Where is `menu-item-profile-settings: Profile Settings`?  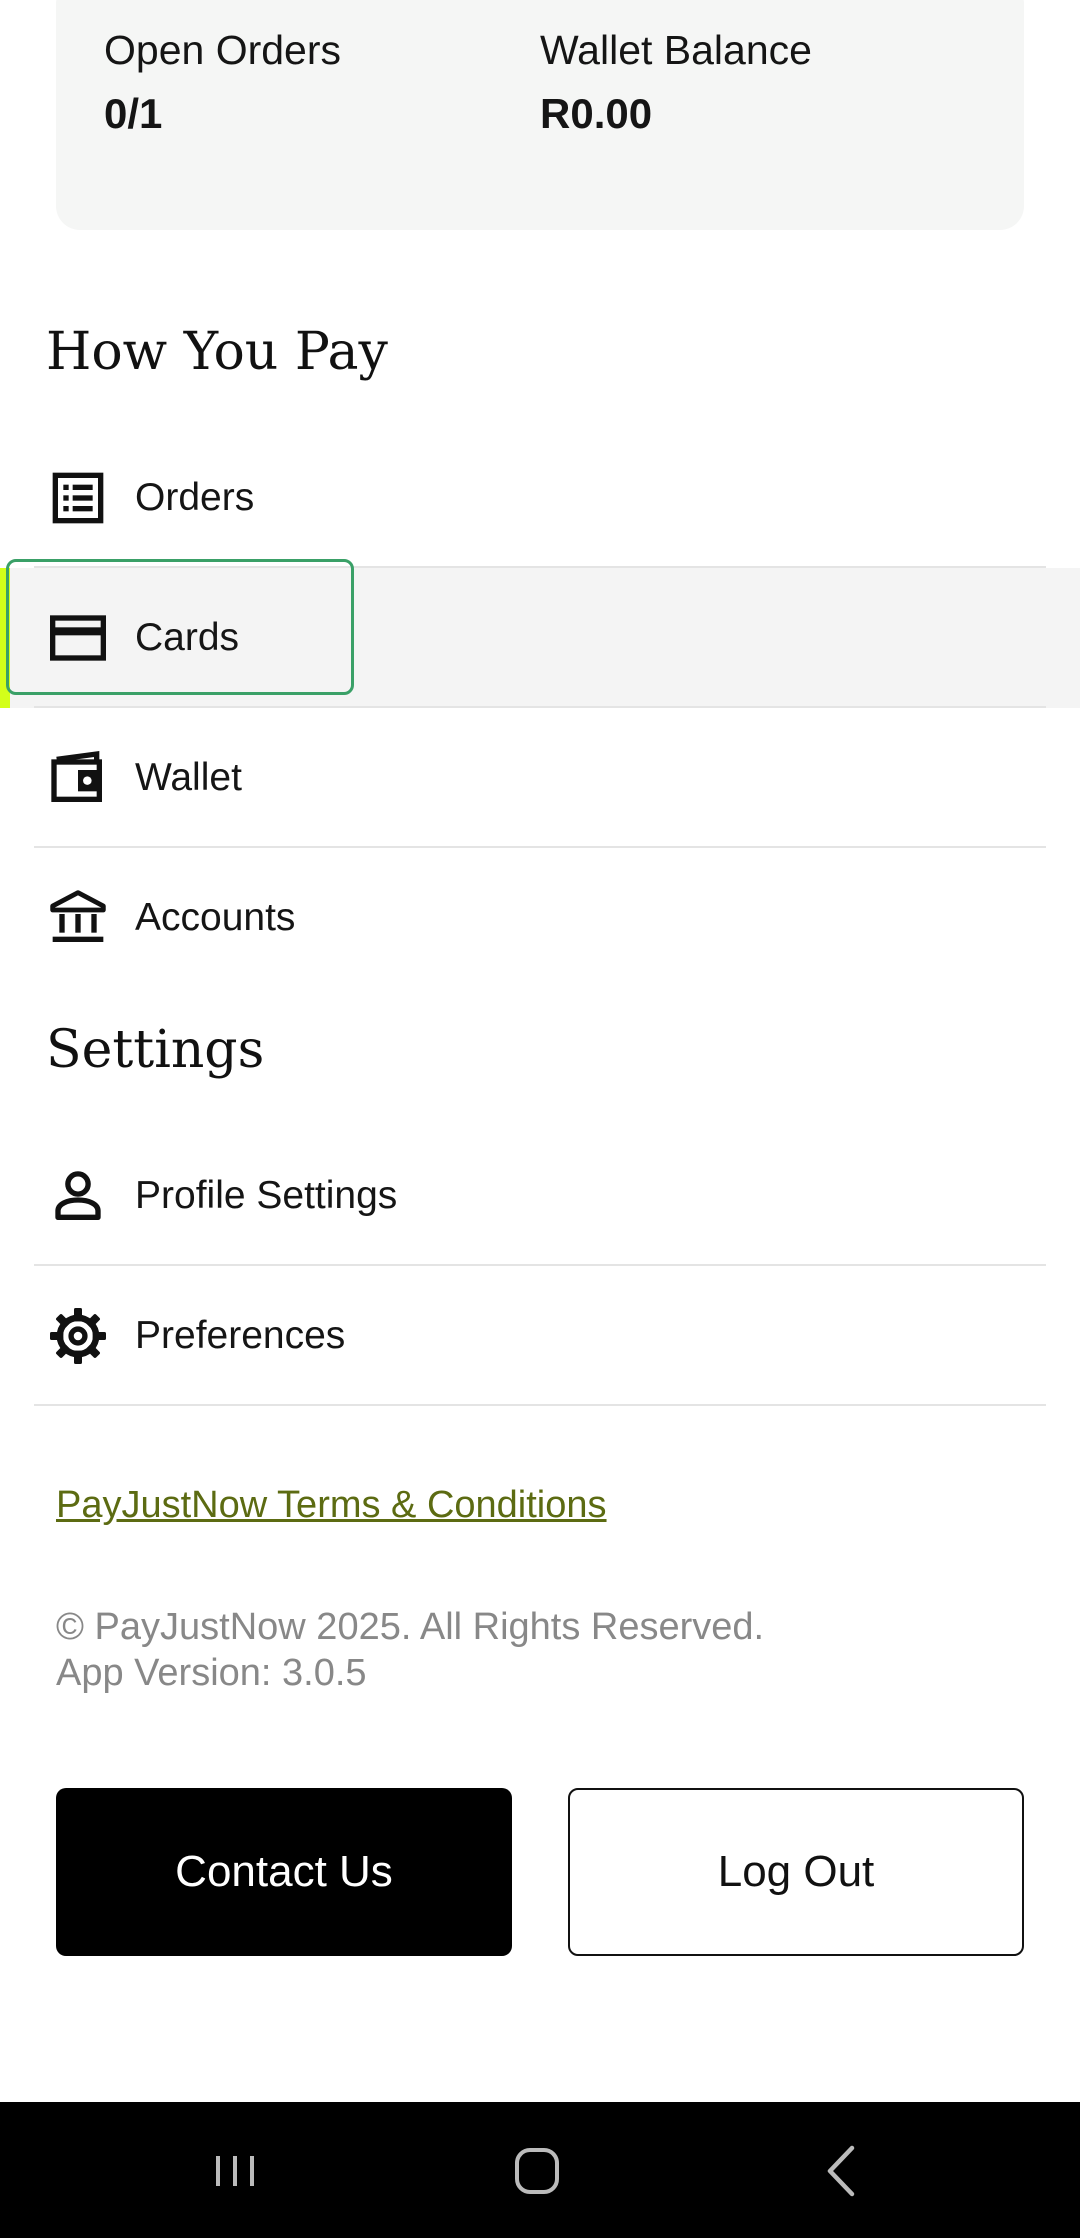
menu-item-profile-settings: Profile Settings is located at coordinates (540, 1196).